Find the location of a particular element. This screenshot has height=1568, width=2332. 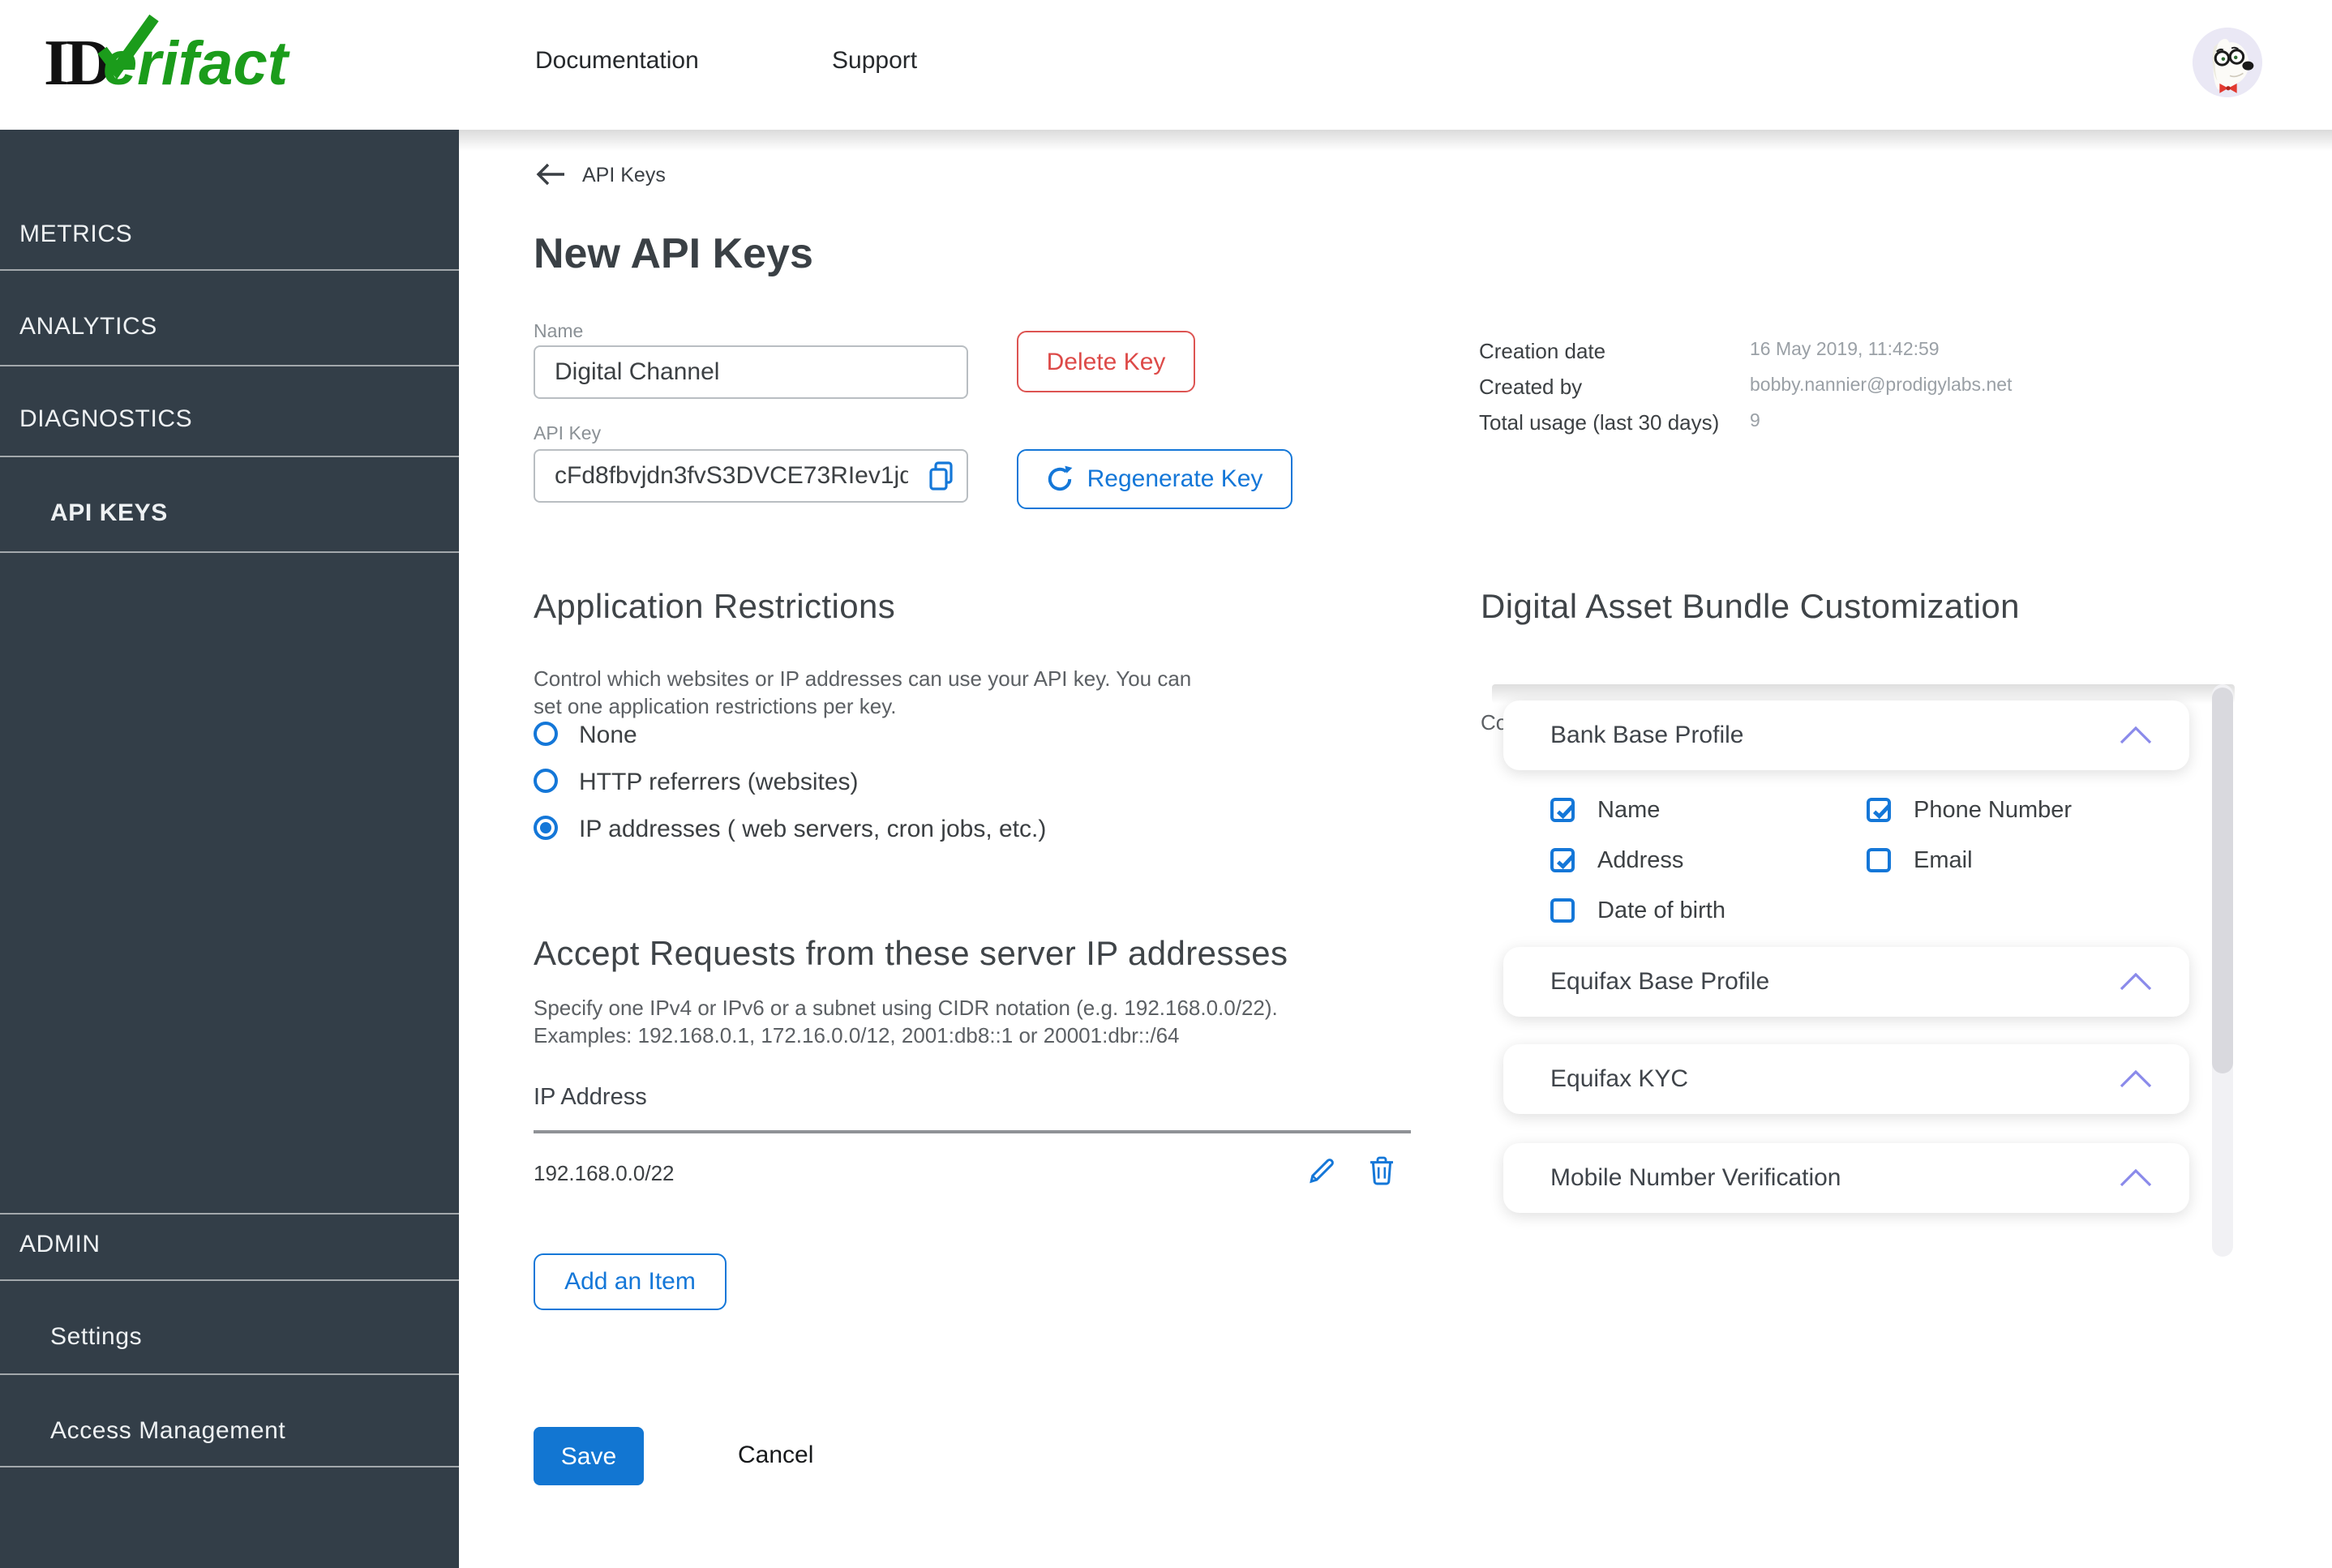

accordion-title: Equifax Base Profile is located at coordinates (1660, 982).